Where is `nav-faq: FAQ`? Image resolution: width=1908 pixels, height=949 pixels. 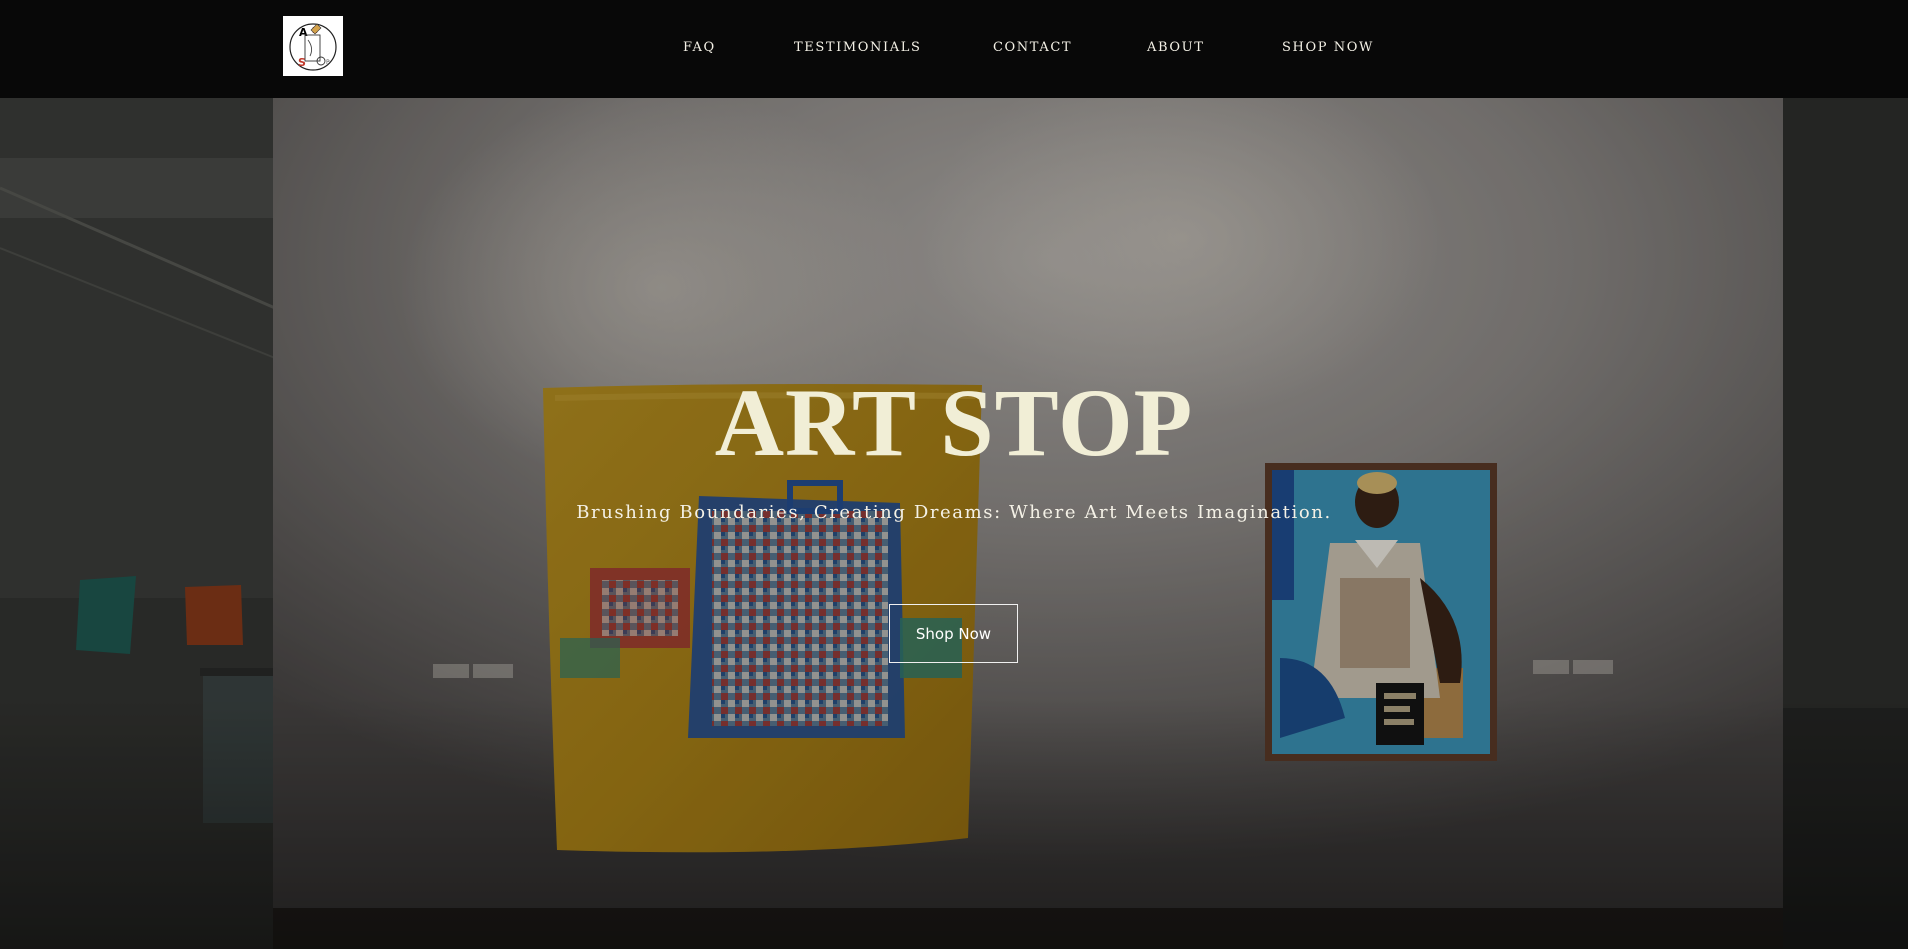
nav-faq: FAQ is located at coordinates (699, 48).